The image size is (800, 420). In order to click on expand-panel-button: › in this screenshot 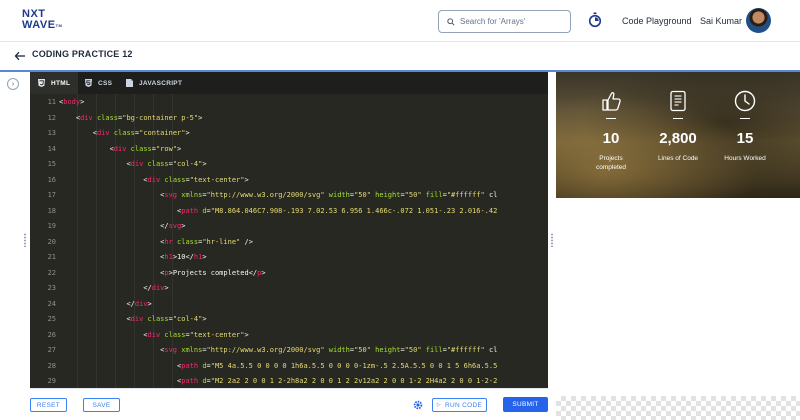, I will do `click(13, 84)`.